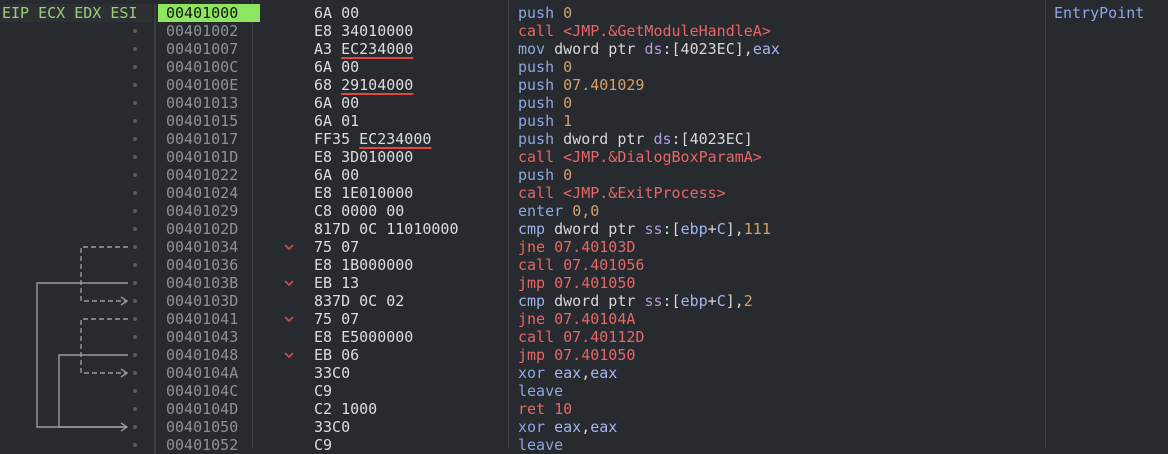 Image resolution: width=1168 pixels, height=454 pixels. I want to click on instruction-token: :[4023EC],, so click(707, 49).